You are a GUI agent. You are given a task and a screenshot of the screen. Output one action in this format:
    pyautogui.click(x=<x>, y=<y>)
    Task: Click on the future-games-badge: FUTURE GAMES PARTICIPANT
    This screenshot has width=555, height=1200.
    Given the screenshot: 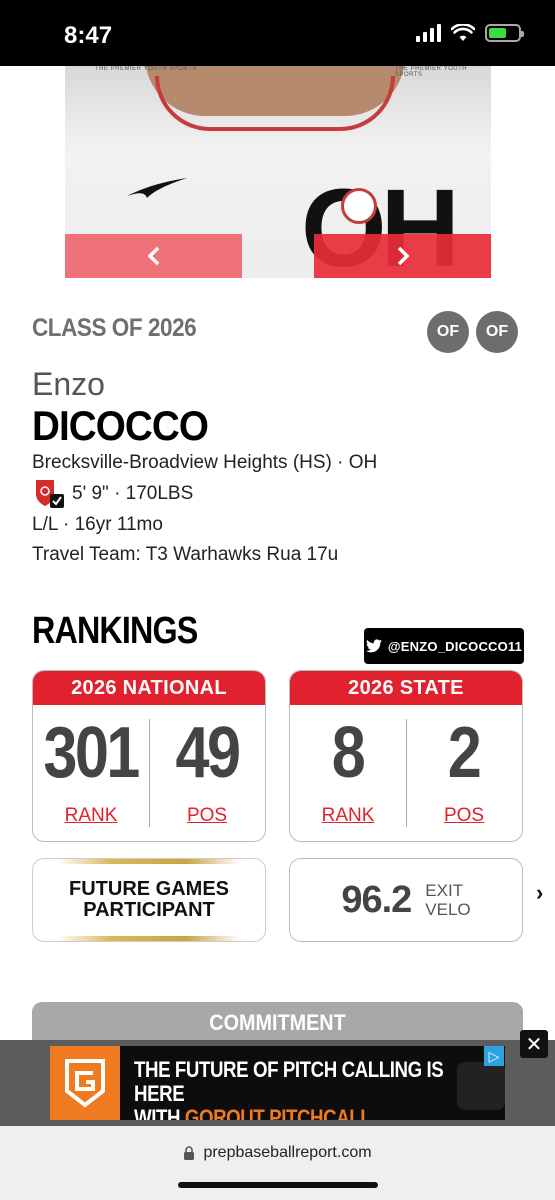 What is the action you would take?
    pyautogui.click(x=149, y=900)
    